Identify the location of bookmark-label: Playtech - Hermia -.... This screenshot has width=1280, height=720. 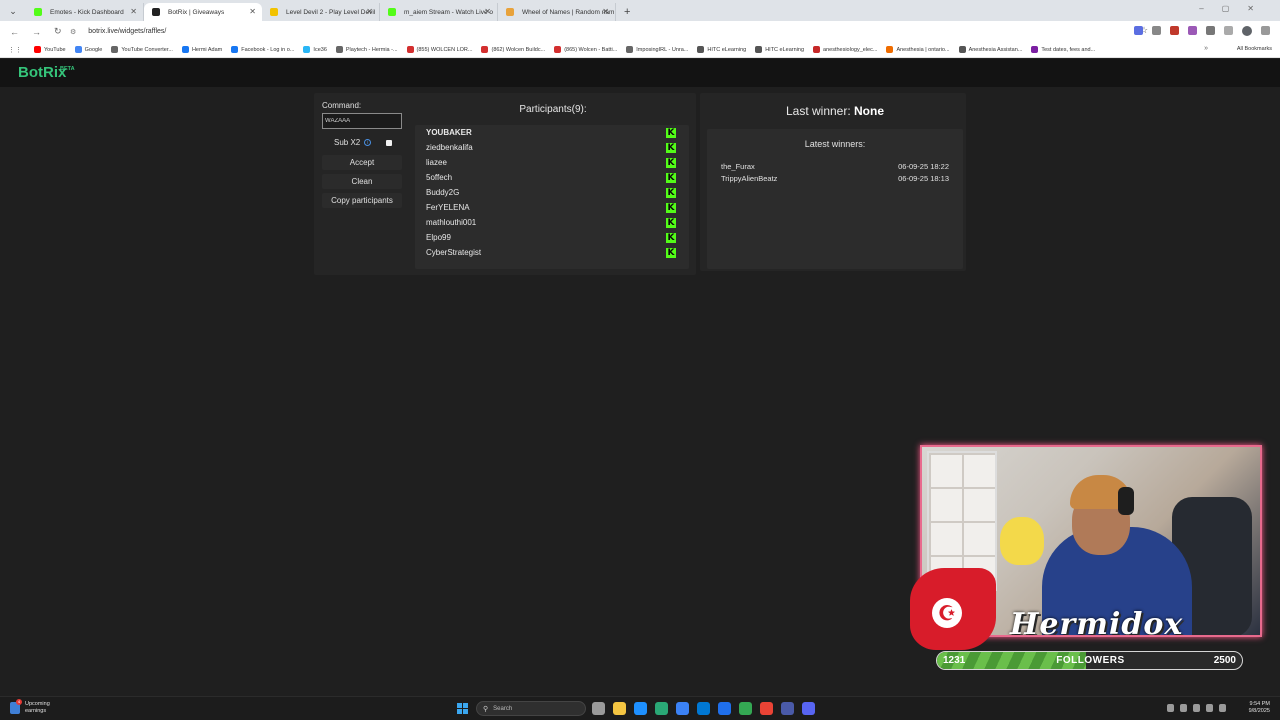
(371, 49).